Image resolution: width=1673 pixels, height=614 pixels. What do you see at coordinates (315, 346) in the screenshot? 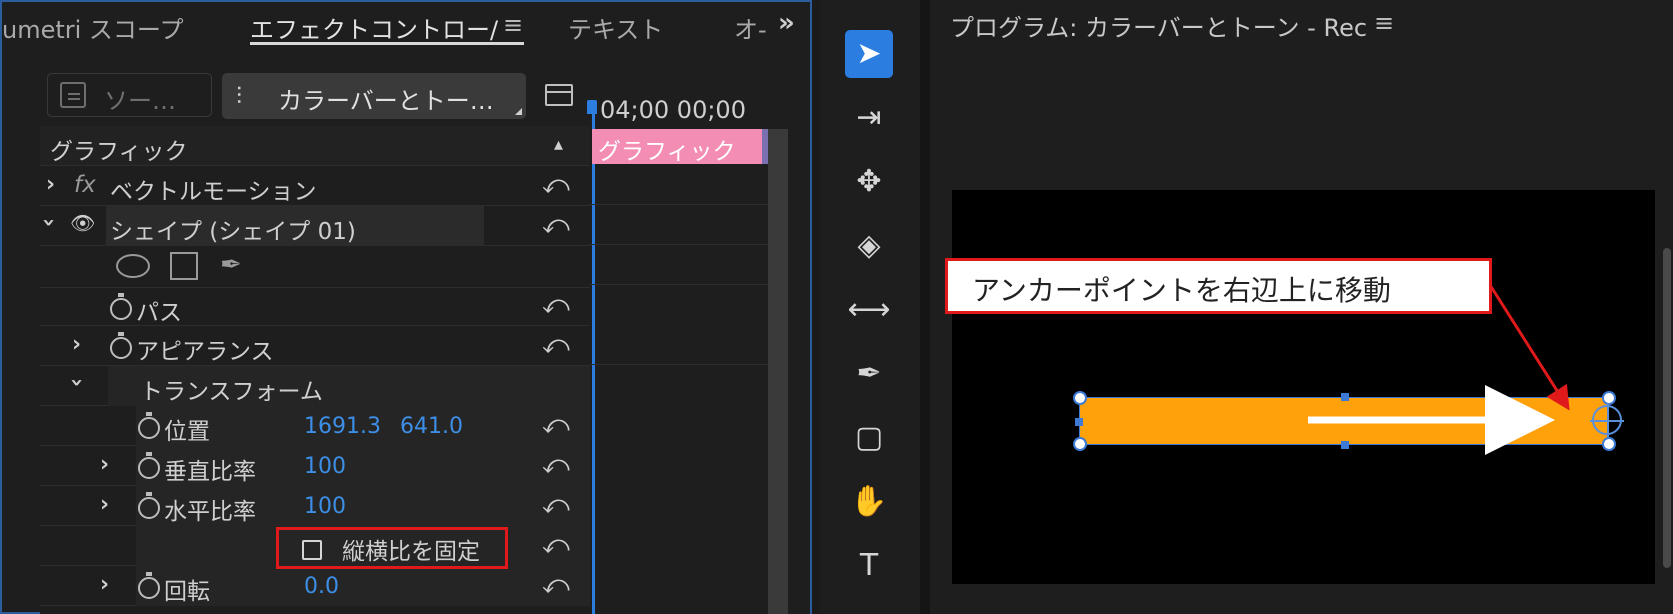
I see `effect-row-appearance: › アピアランス ⤺` at bounding box center [315, 346].